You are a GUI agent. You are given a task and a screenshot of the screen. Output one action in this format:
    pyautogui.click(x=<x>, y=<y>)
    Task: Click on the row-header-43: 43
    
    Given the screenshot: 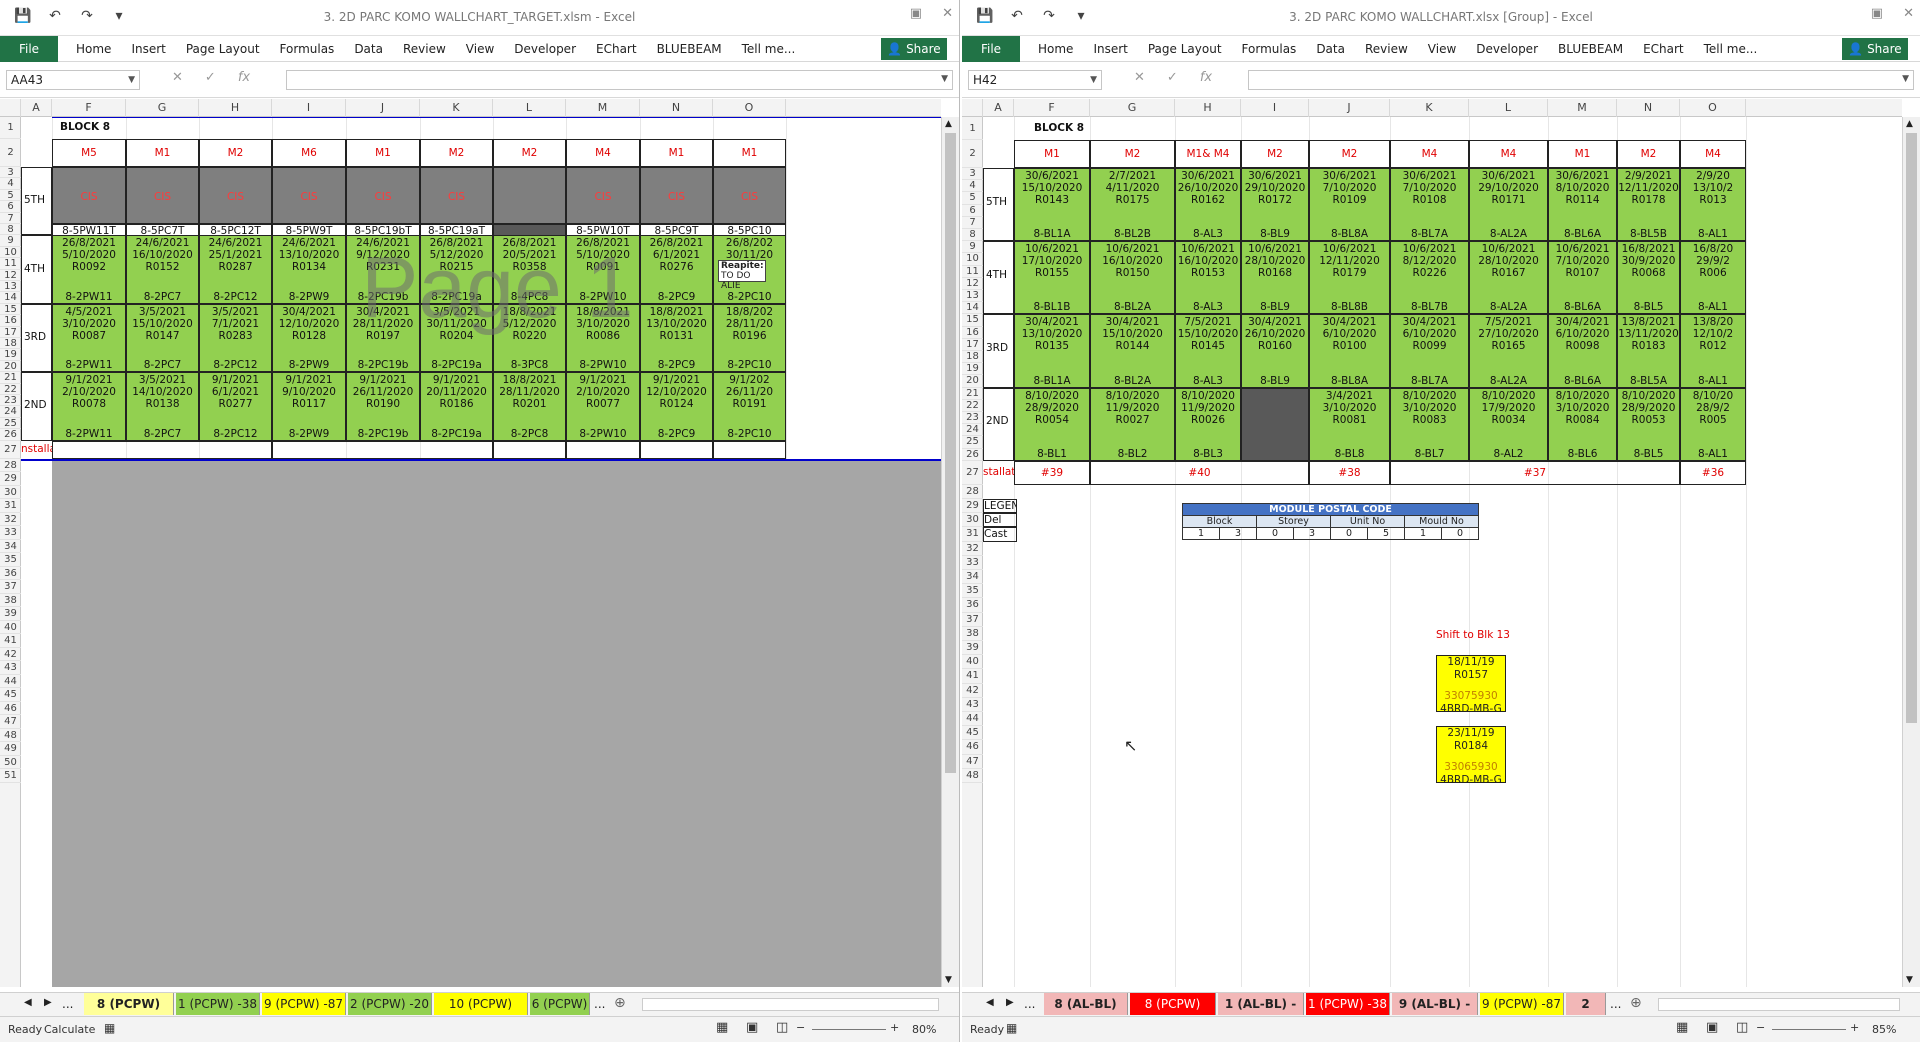 What is the action you would take?
    pyautogui.click(x=10, y=668)
    